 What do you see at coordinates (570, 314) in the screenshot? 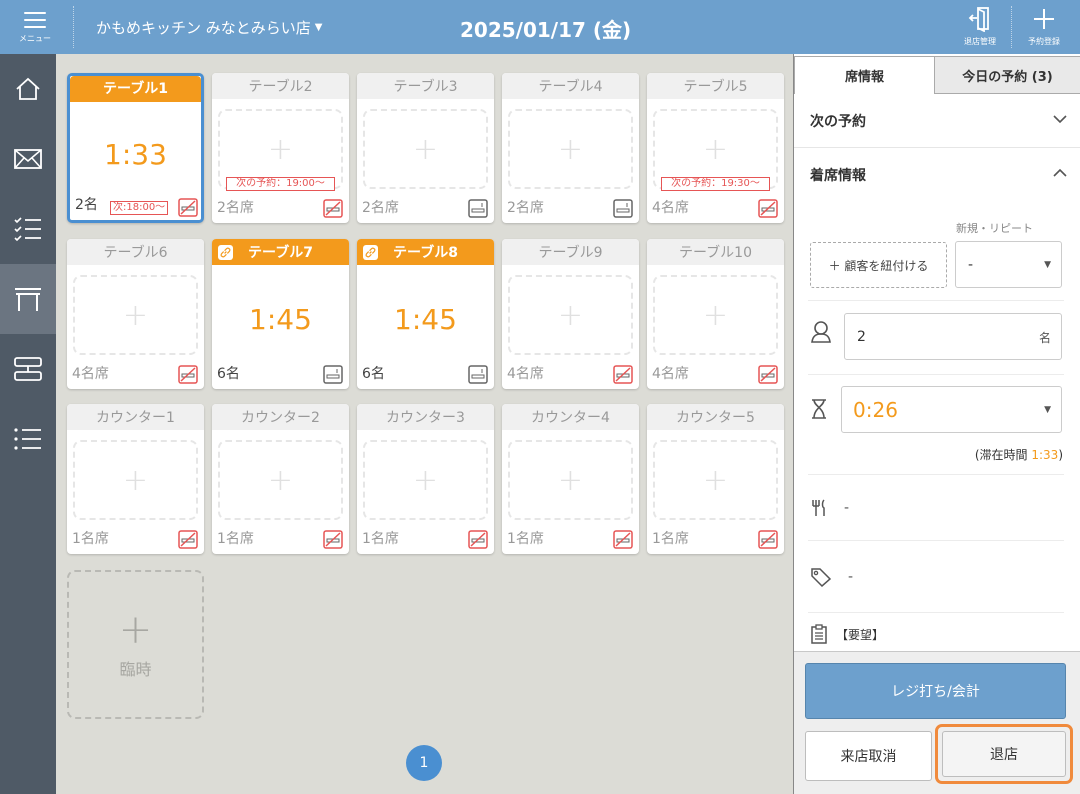
I see `table-card: テーブル9 +4名席` at bounding box center [570, 314].